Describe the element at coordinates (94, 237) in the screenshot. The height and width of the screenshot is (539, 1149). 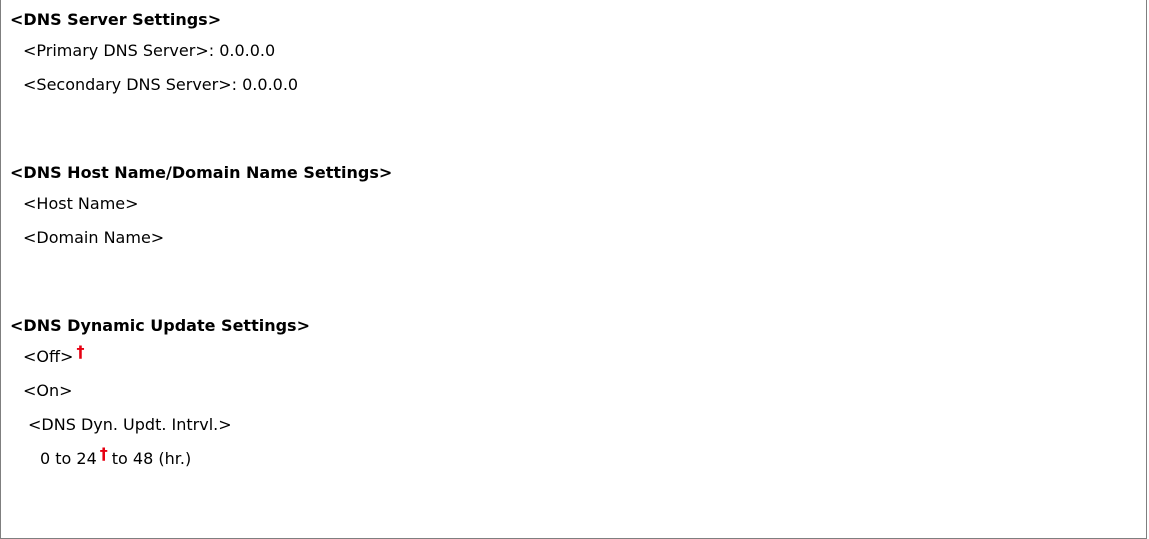
I see `domain-name-option: <Domain Name>` at that location.